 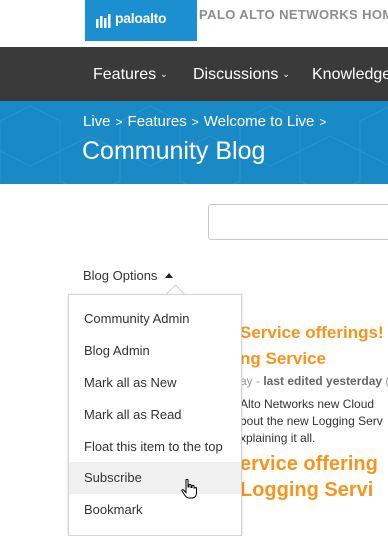 I want to click on site-home-link: PALO ALTO NETWORKS HOME, so click(x=293, y=14).